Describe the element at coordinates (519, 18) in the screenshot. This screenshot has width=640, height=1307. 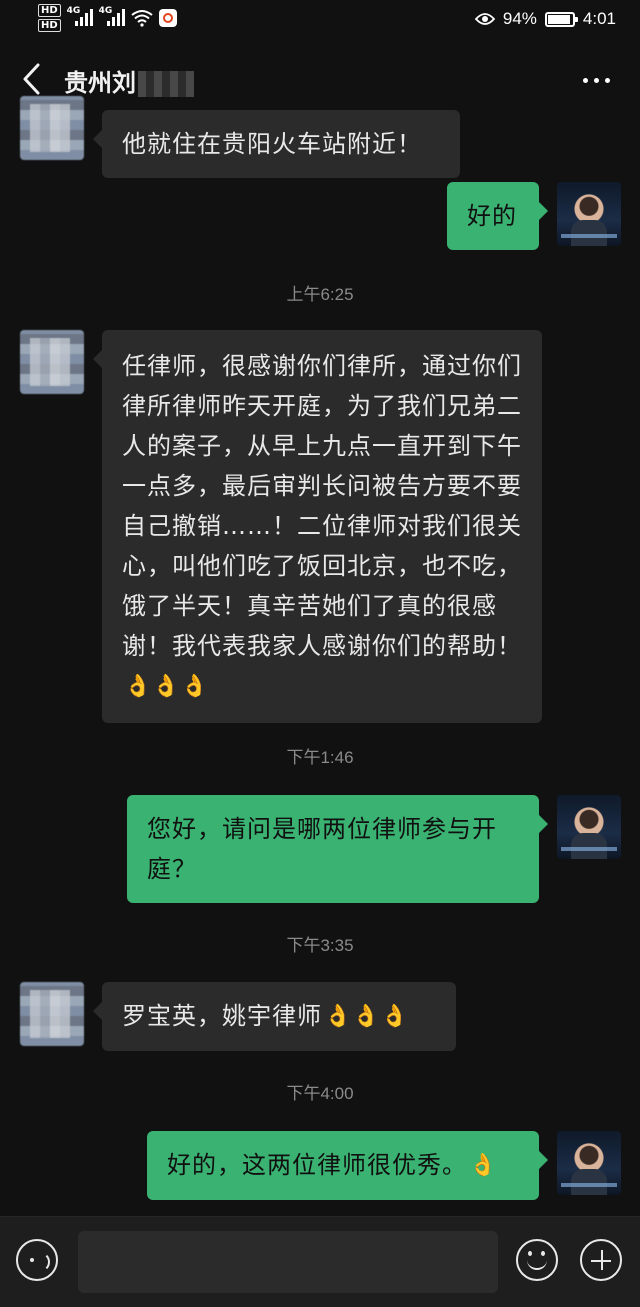
I see `battery-percent: 94%` at that location.